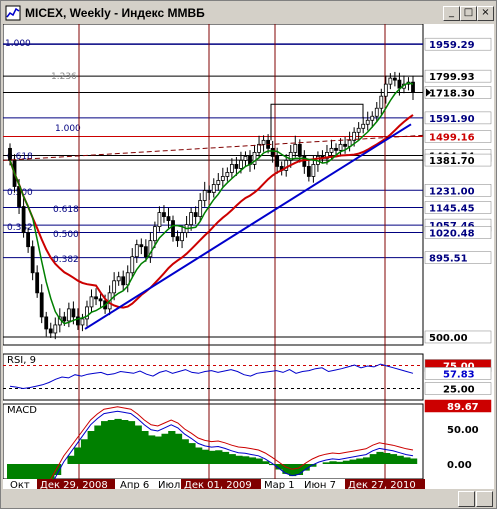  I want to click on price-tag-label: 1591.90, so click(452, 119).